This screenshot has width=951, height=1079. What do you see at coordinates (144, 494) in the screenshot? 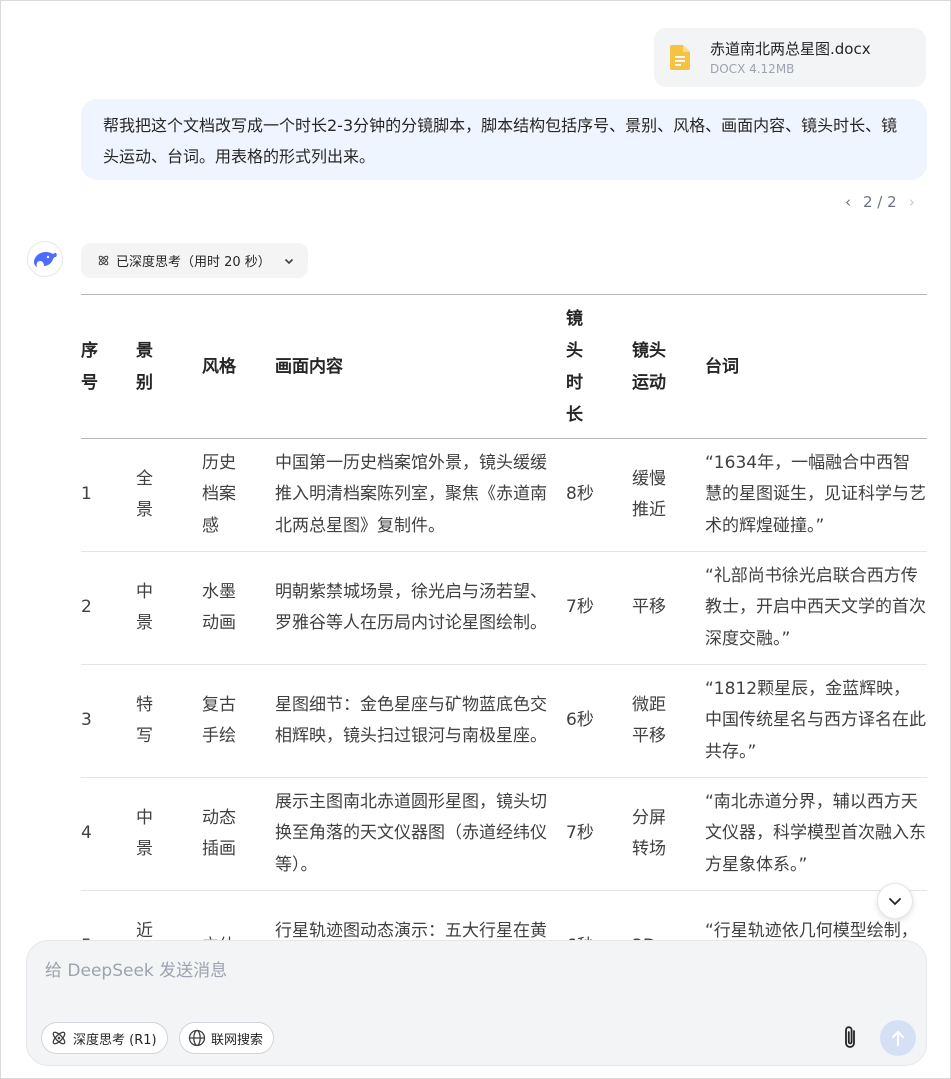
I see `cell-shot: 全景` at bounding box center [144, 494].